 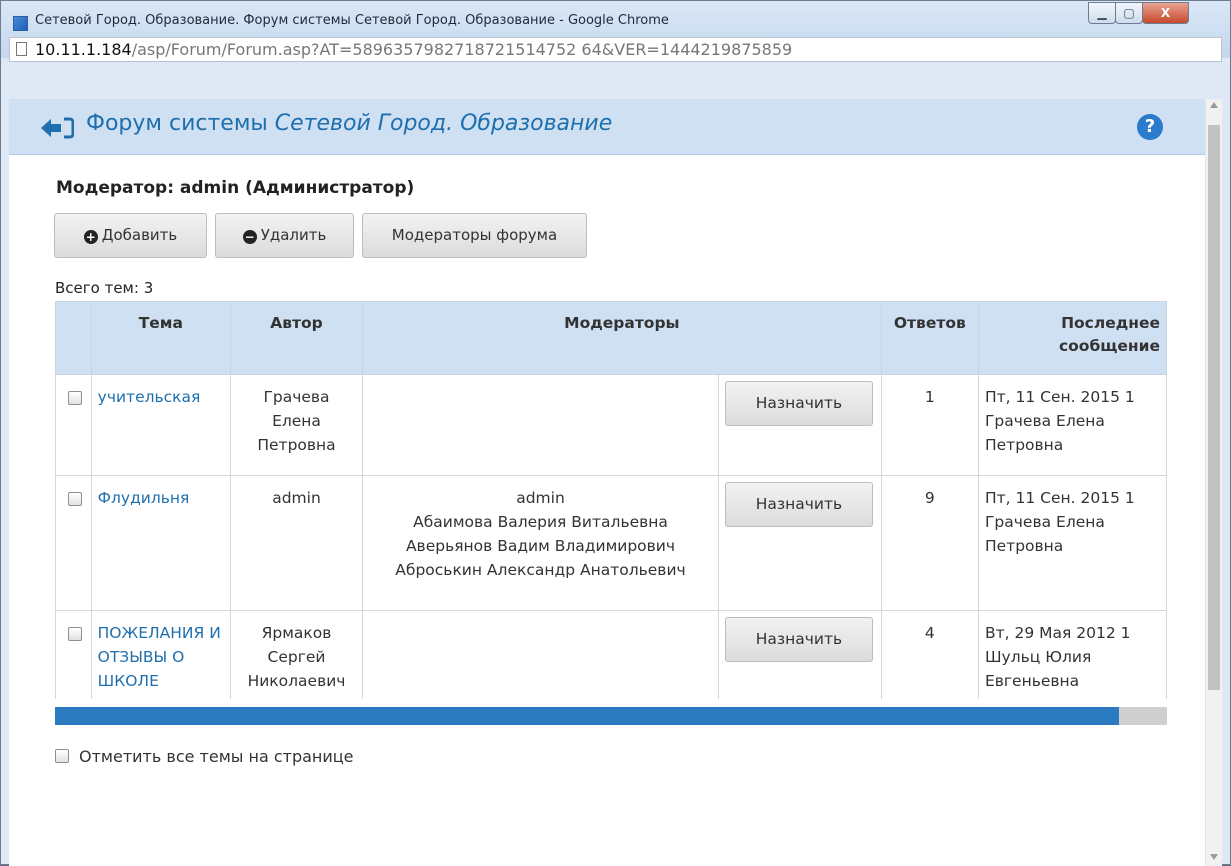 I want to click on add-button: + Добавить, so click(x=130, y=235).